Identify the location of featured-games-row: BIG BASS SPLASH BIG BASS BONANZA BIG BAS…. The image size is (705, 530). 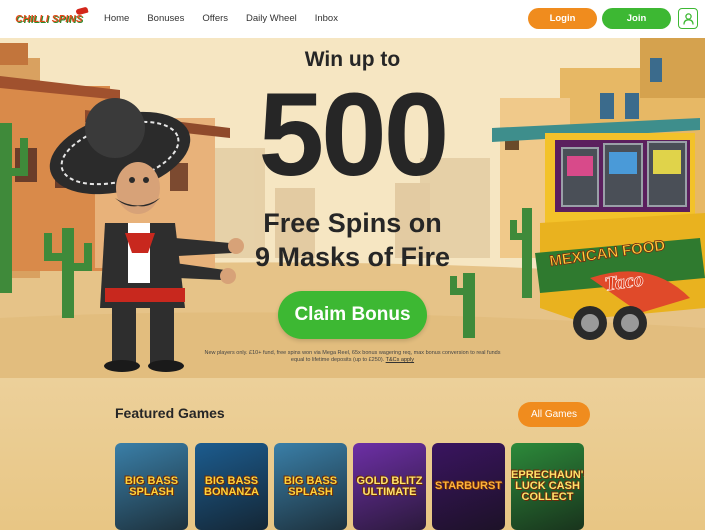
(351, 486).